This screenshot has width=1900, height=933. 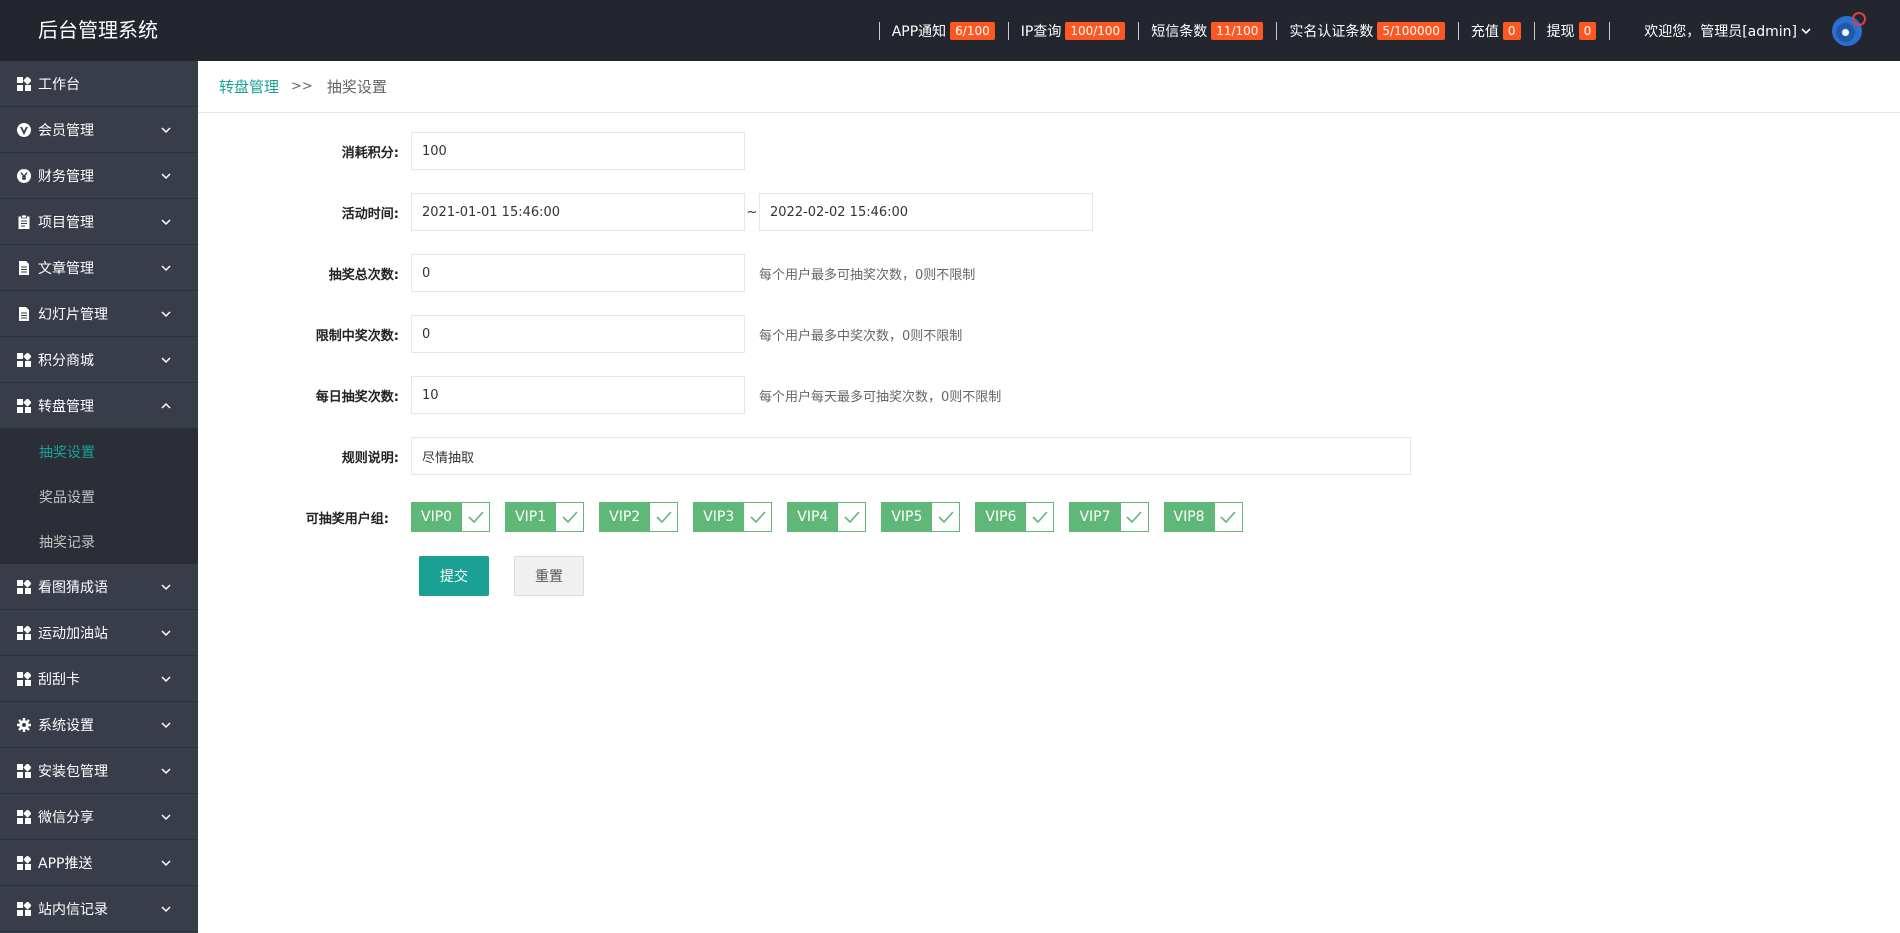 I want to click on checkbox-label: VIP8, so click(x=1189, y=517).